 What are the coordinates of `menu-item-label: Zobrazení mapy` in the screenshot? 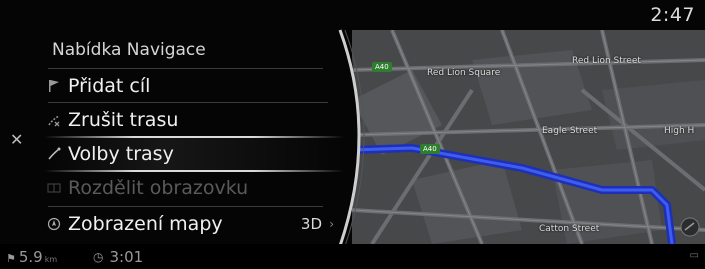 It's located at (145, 224).